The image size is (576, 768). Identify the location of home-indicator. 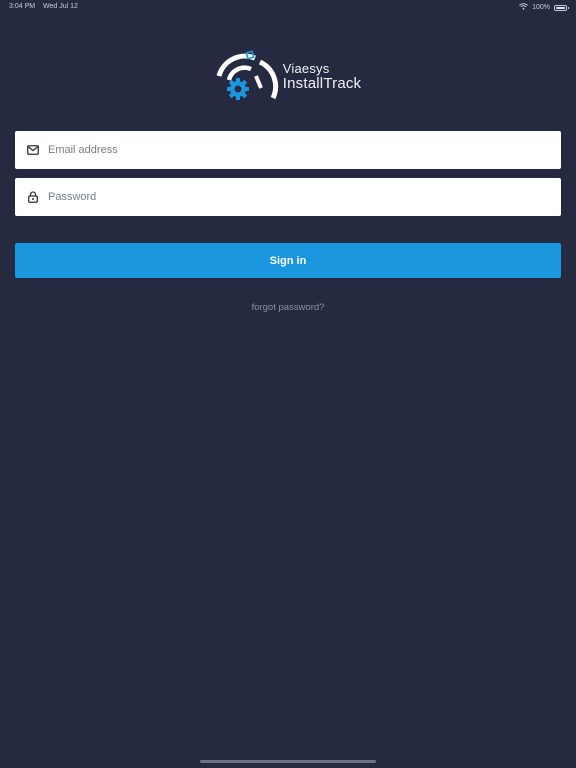
(288, 761).